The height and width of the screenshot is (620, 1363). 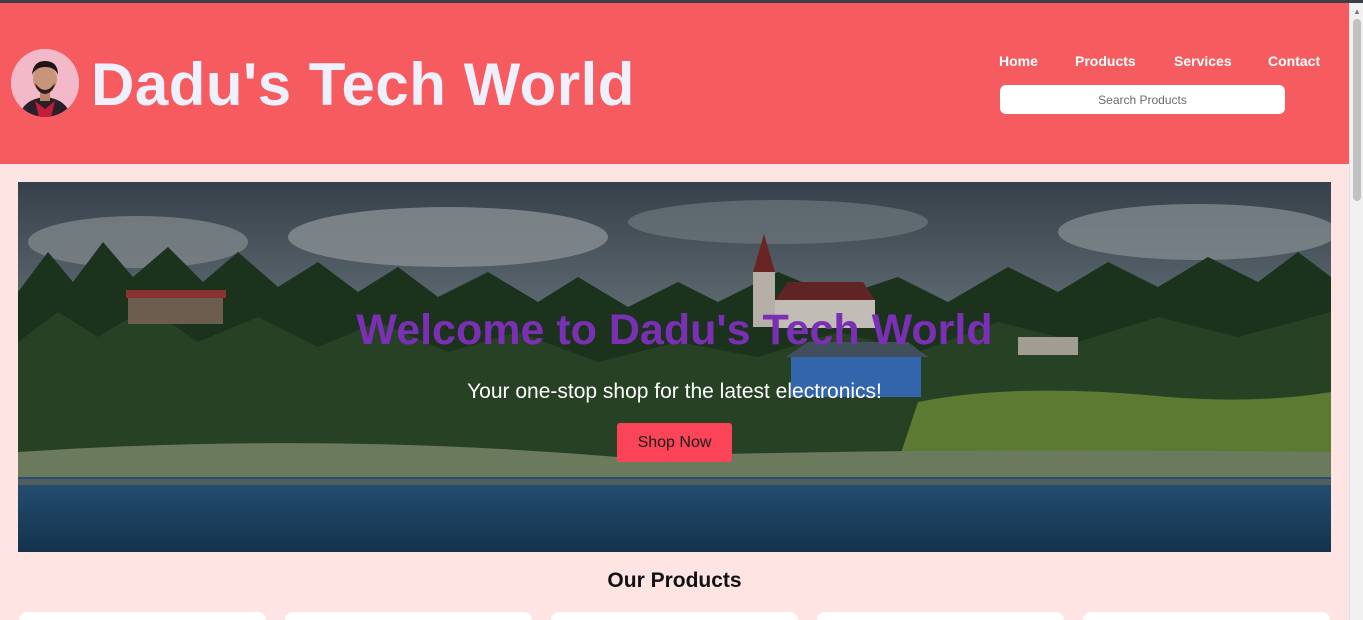 What do you see at coordinates (1105, 61) in the screenshot?
I see `nav-products: Products` at bounding box center [1105, 61].